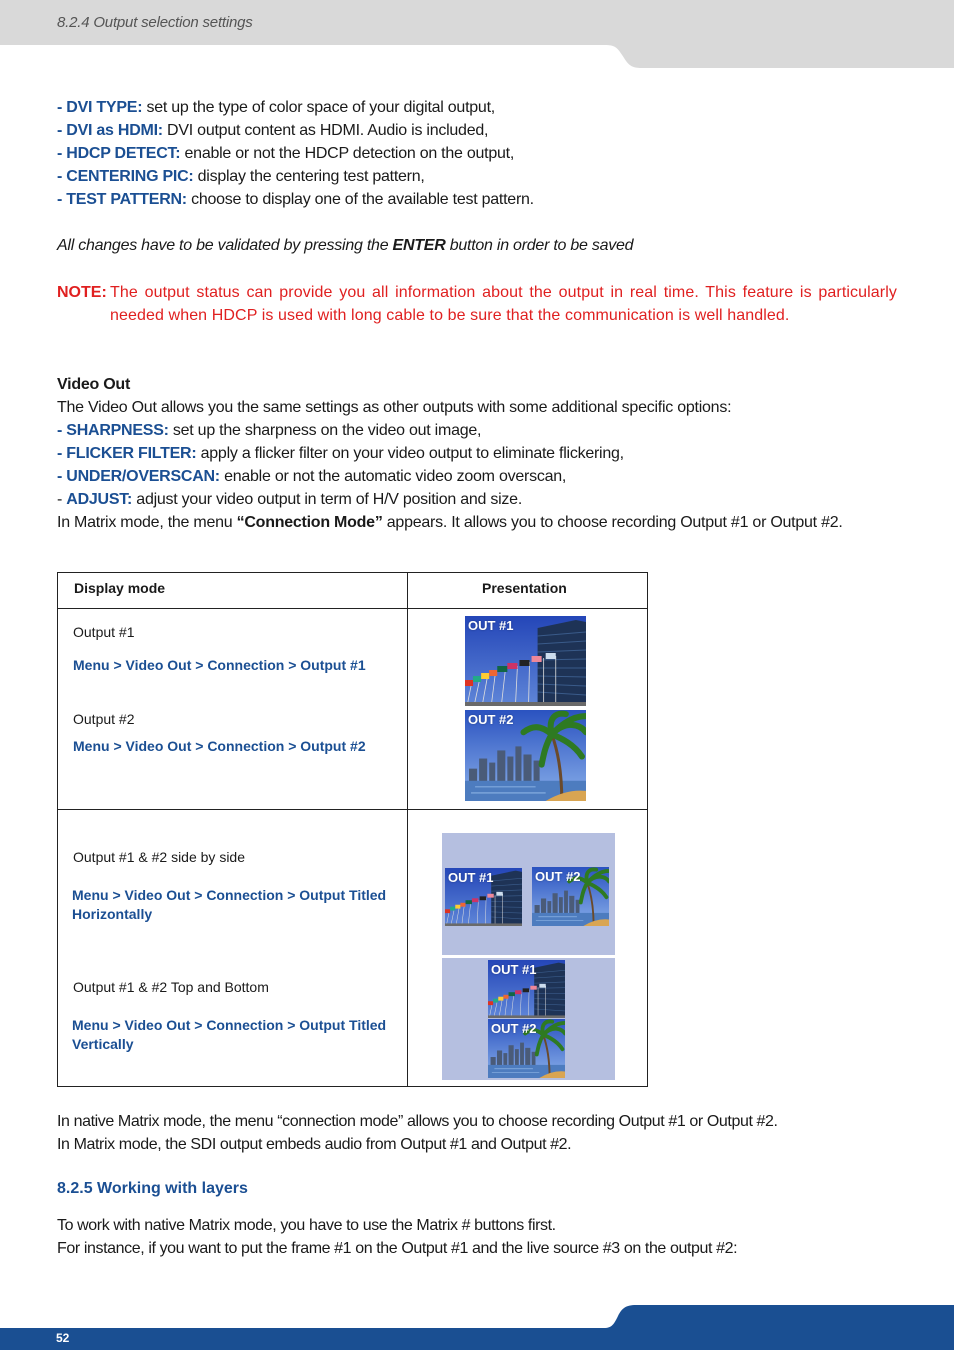  Describe the element at coordinates (539, 245) in the screenshot. I see `validation-text: button in order to be saved` at that location.